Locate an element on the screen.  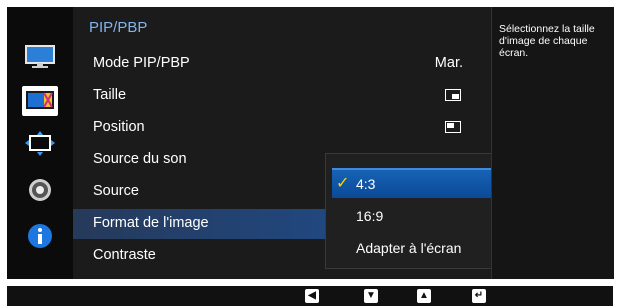
option-label: 4:3 is located at coordinates (366, 184).